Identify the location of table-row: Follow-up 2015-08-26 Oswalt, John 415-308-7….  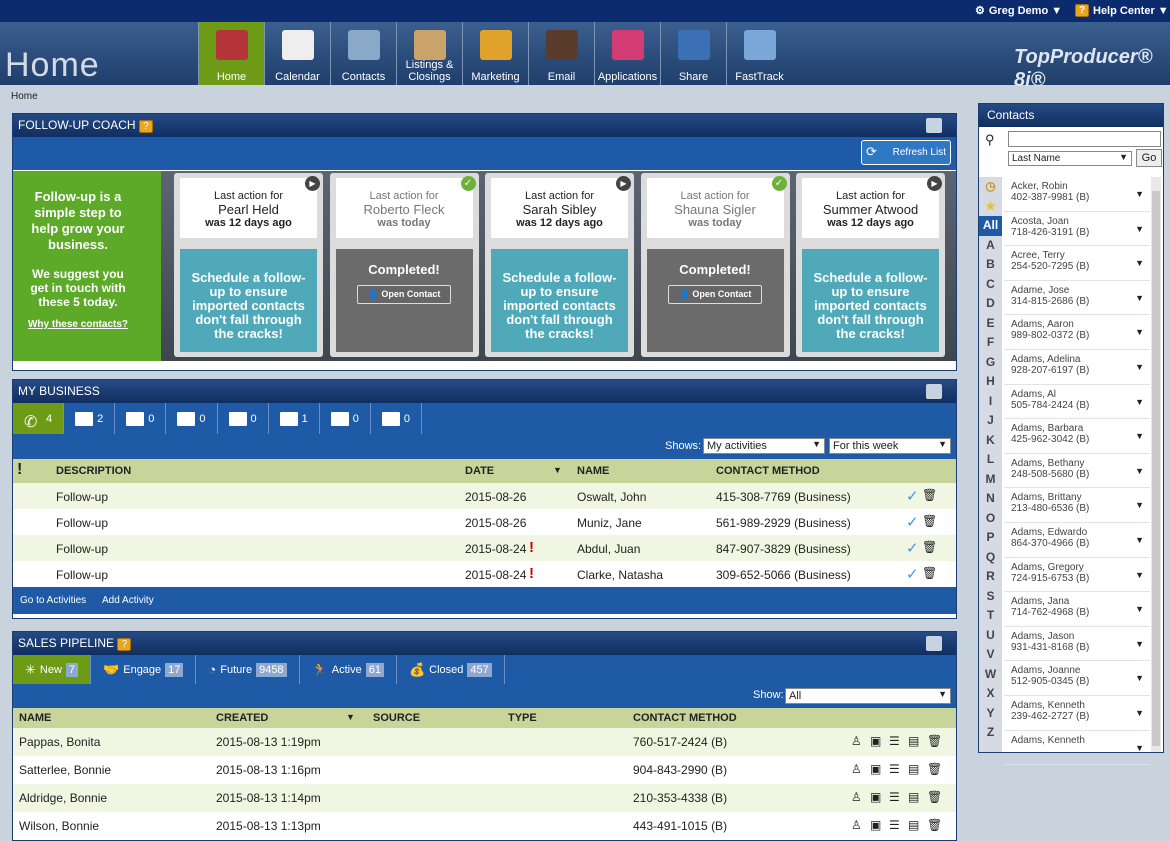
(484, 496).